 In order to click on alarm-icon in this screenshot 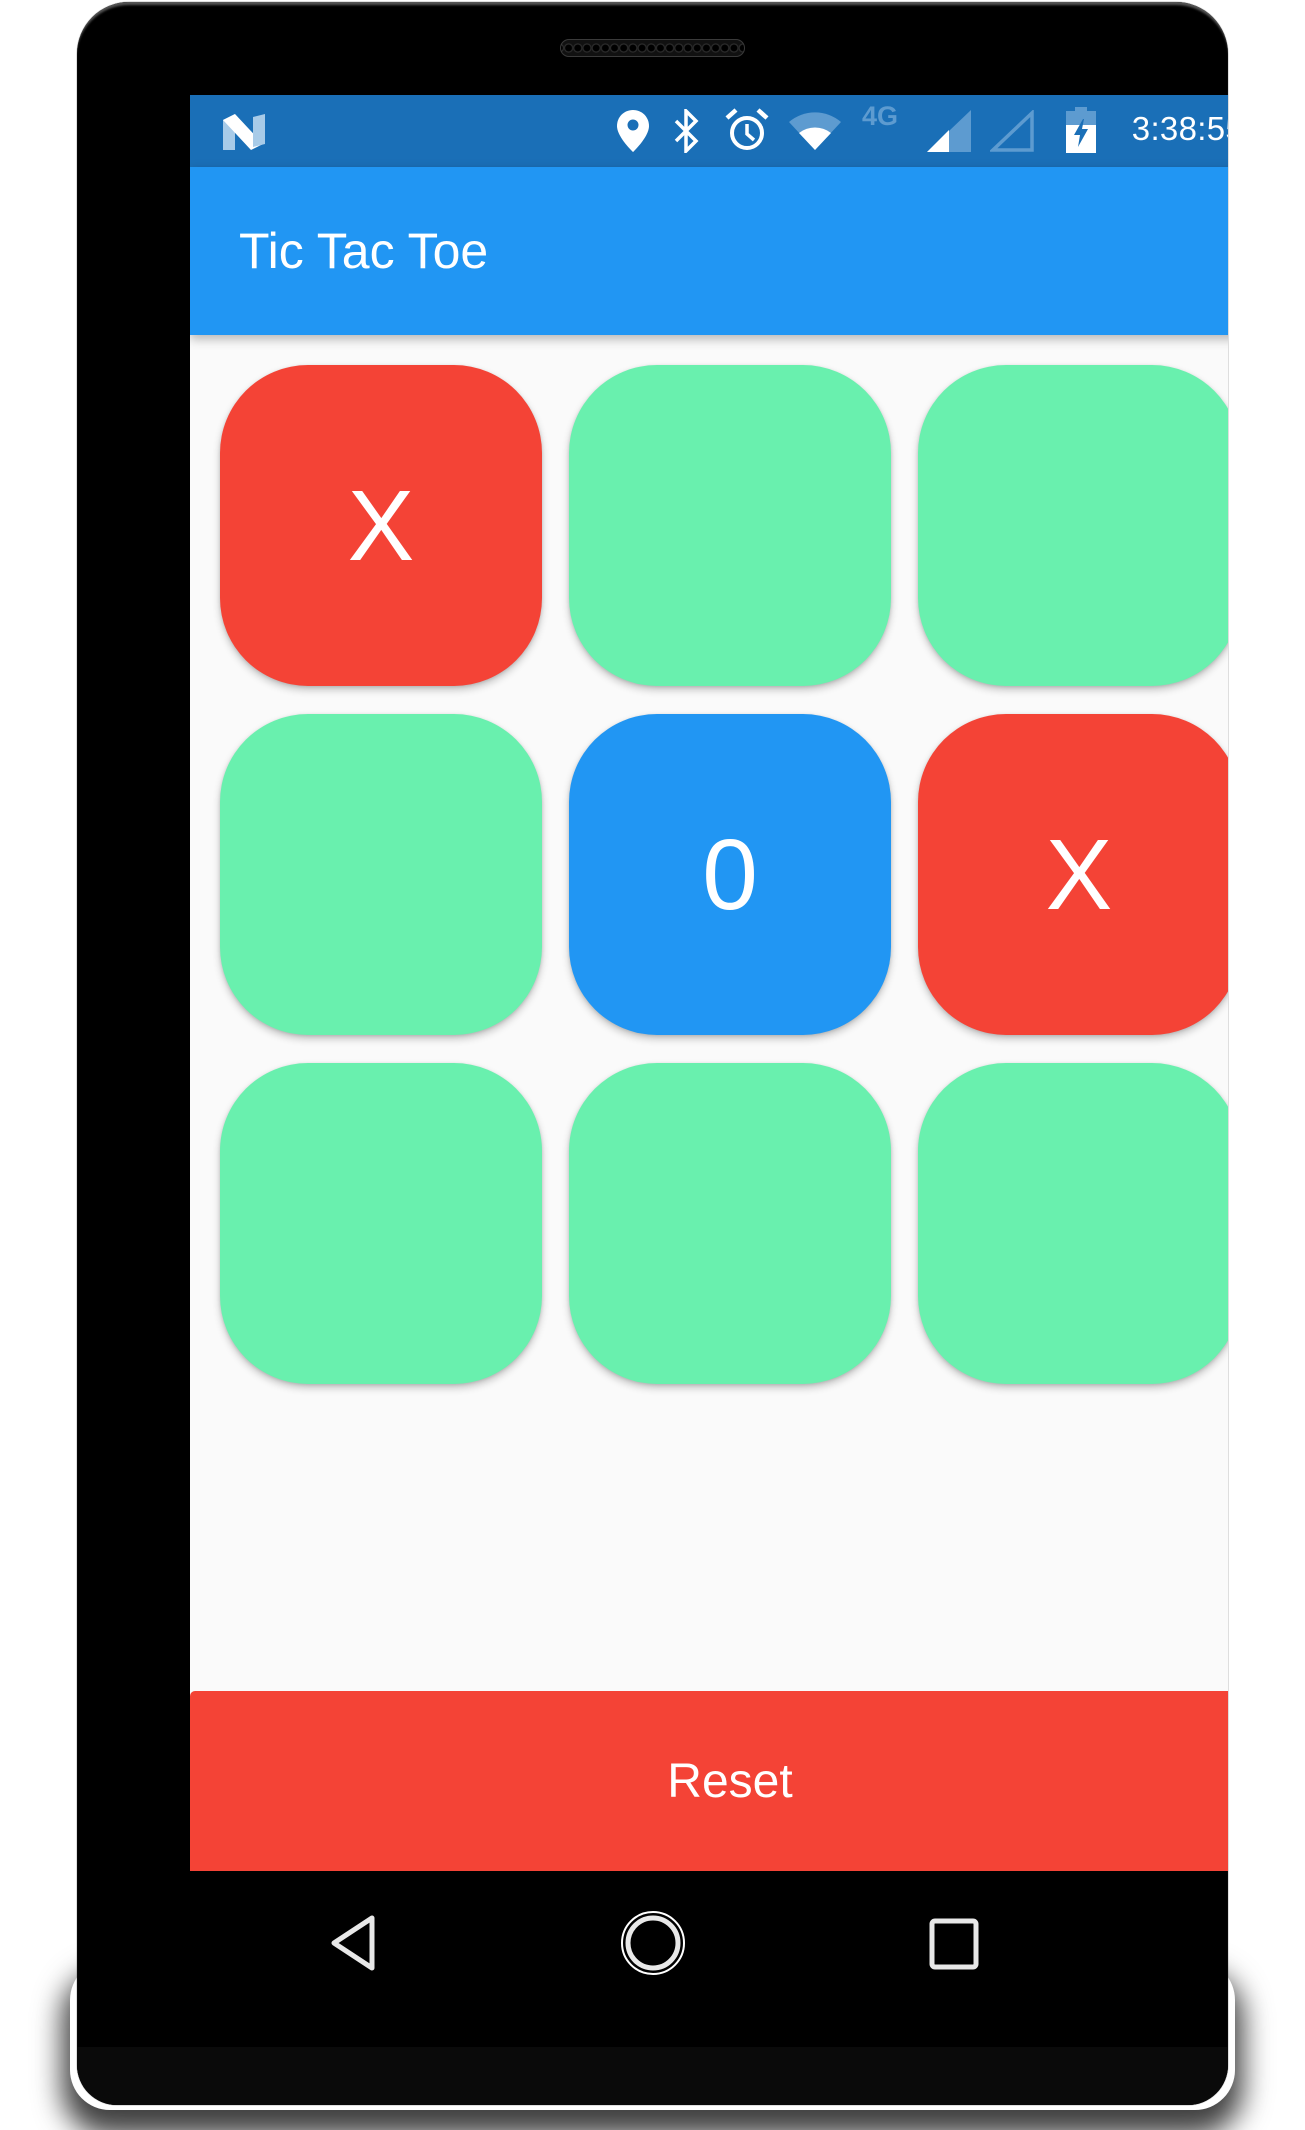, I will do `click(747, 129)`.